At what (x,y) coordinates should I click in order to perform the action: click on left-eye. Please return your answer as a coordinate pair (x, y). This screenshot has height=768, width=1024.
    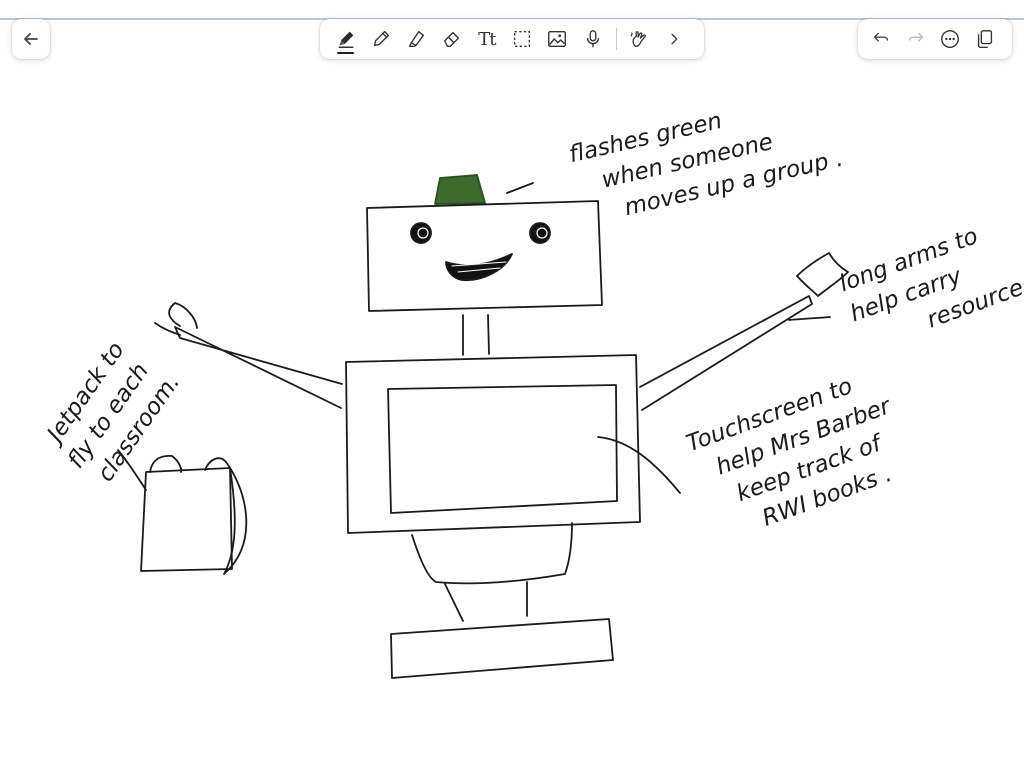
    Looking at the image, I should click on (421, 233).